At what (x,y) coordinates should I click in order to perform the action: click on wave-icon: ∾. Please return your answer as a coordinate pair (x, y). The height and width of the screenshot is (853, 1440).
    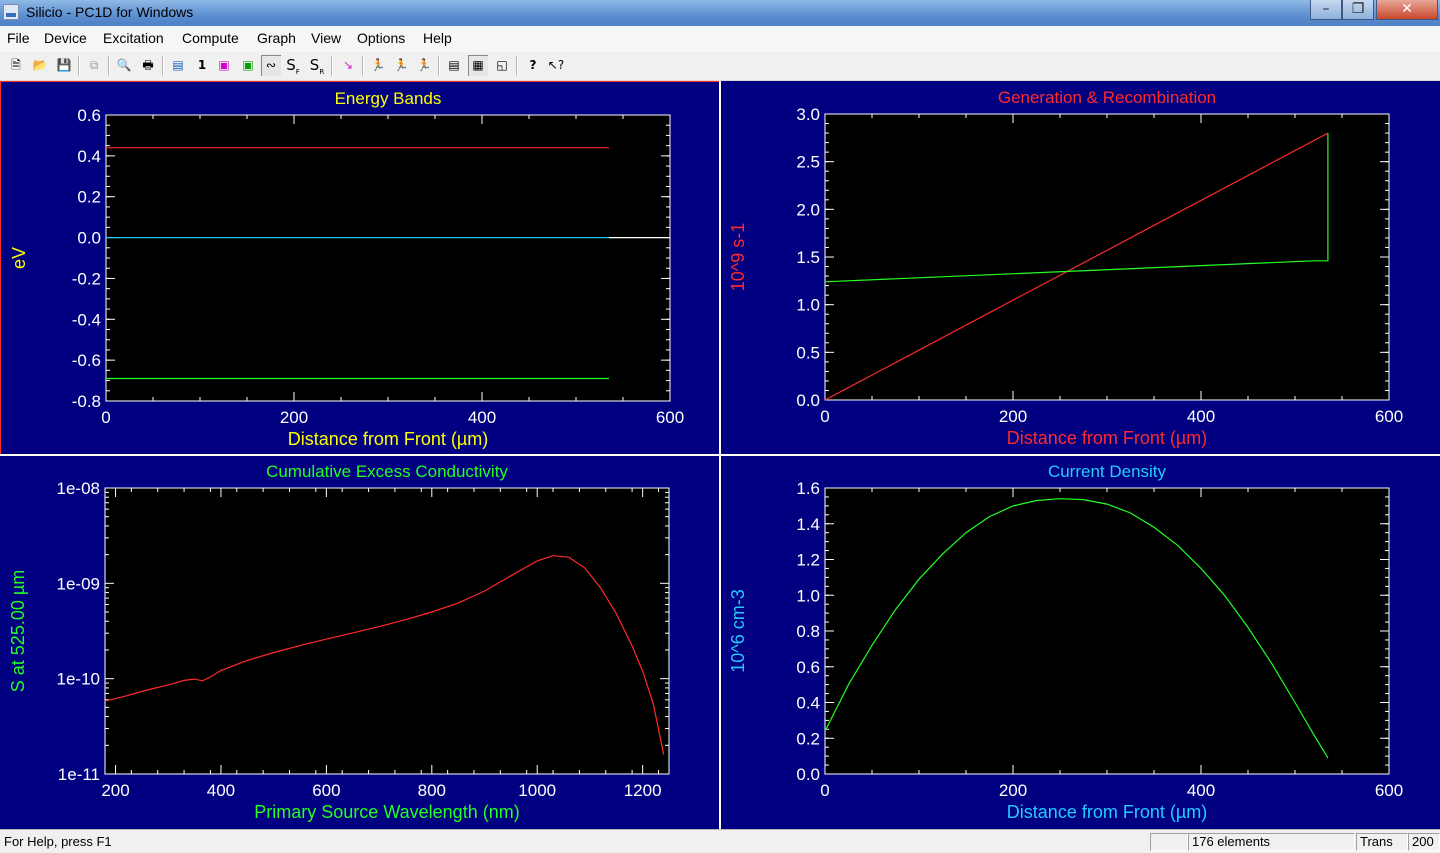
    Looking at the image, I should click on (271, 65).